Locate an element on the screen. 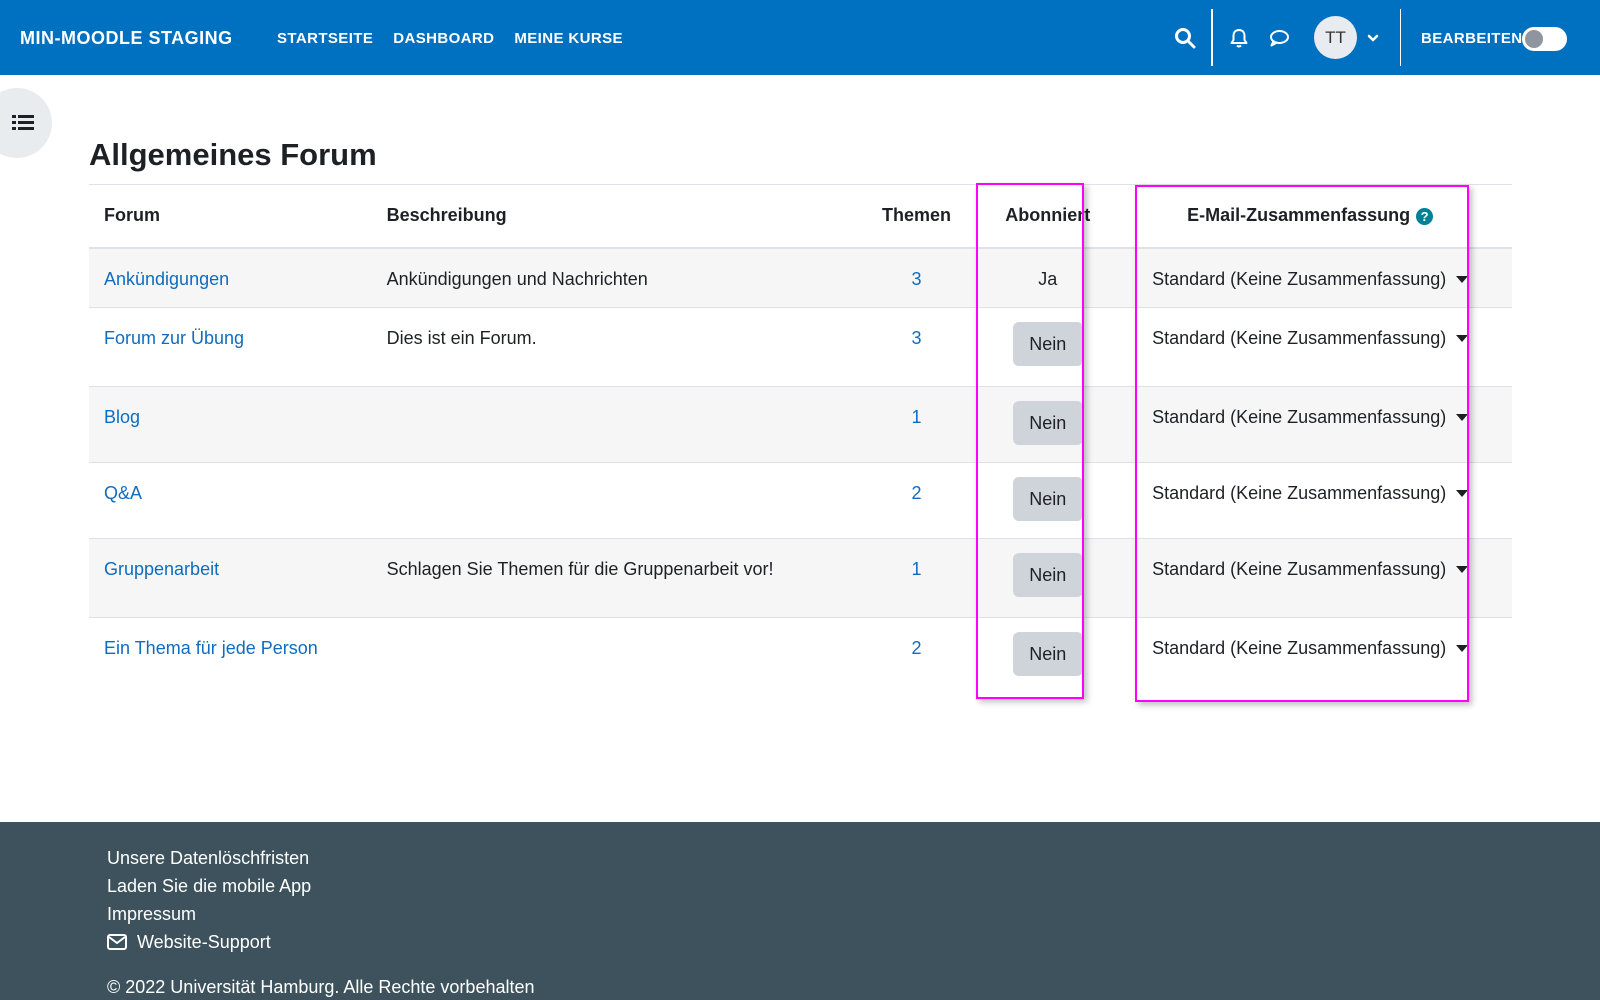  nav-dashboard: DASHBOARD is located at coordinates (443, 38).